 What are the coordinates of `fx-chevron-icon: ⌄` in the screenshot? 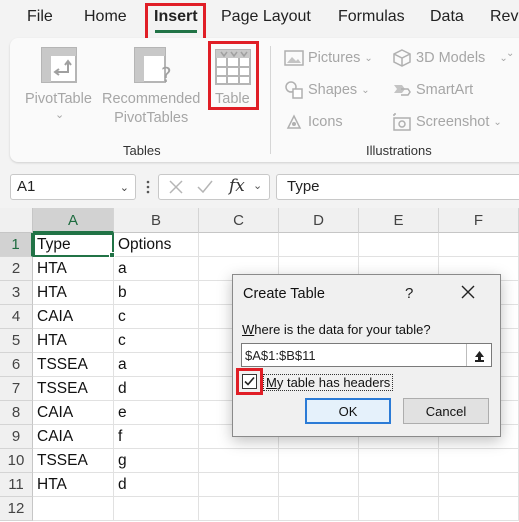 It's located at (257, 185).